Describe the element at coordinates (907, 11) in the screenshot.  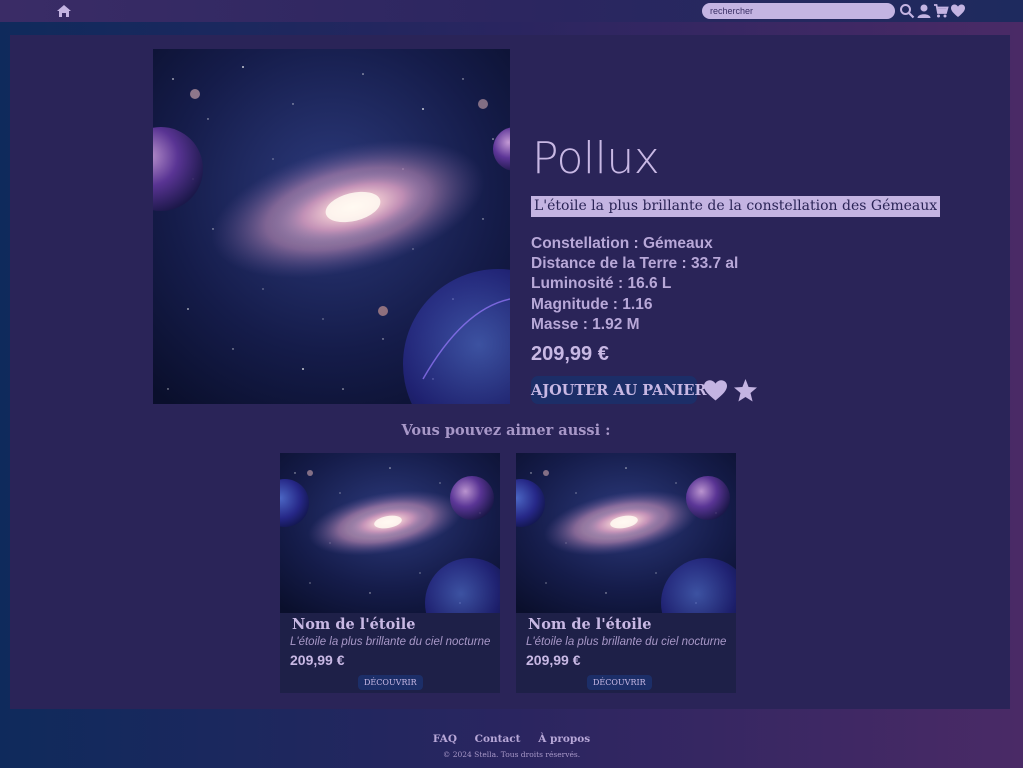
I see `search-icon` at that location.